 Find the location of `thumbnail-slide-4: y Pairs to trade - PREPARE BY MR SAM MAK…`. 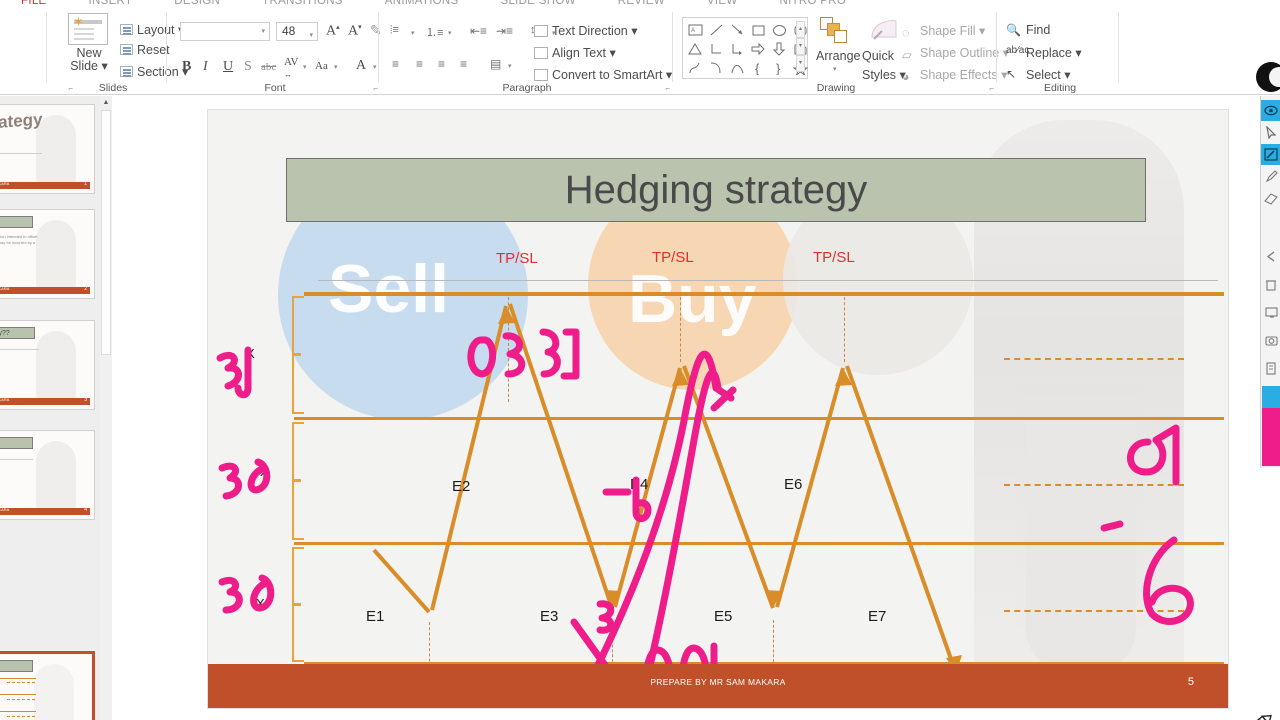

thumbnail-slide-4: y Pairs to trade - PREPARE BY MR SAM MAK… is located at coordinates (47, 475).